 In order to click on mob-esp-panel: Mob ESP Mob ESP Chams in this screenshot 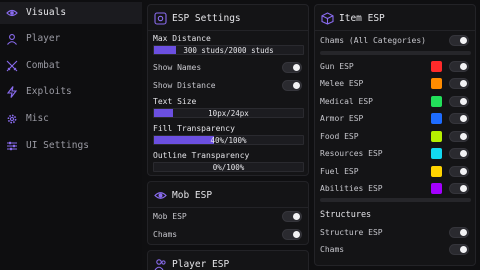, I will do `click(228, 213)`.